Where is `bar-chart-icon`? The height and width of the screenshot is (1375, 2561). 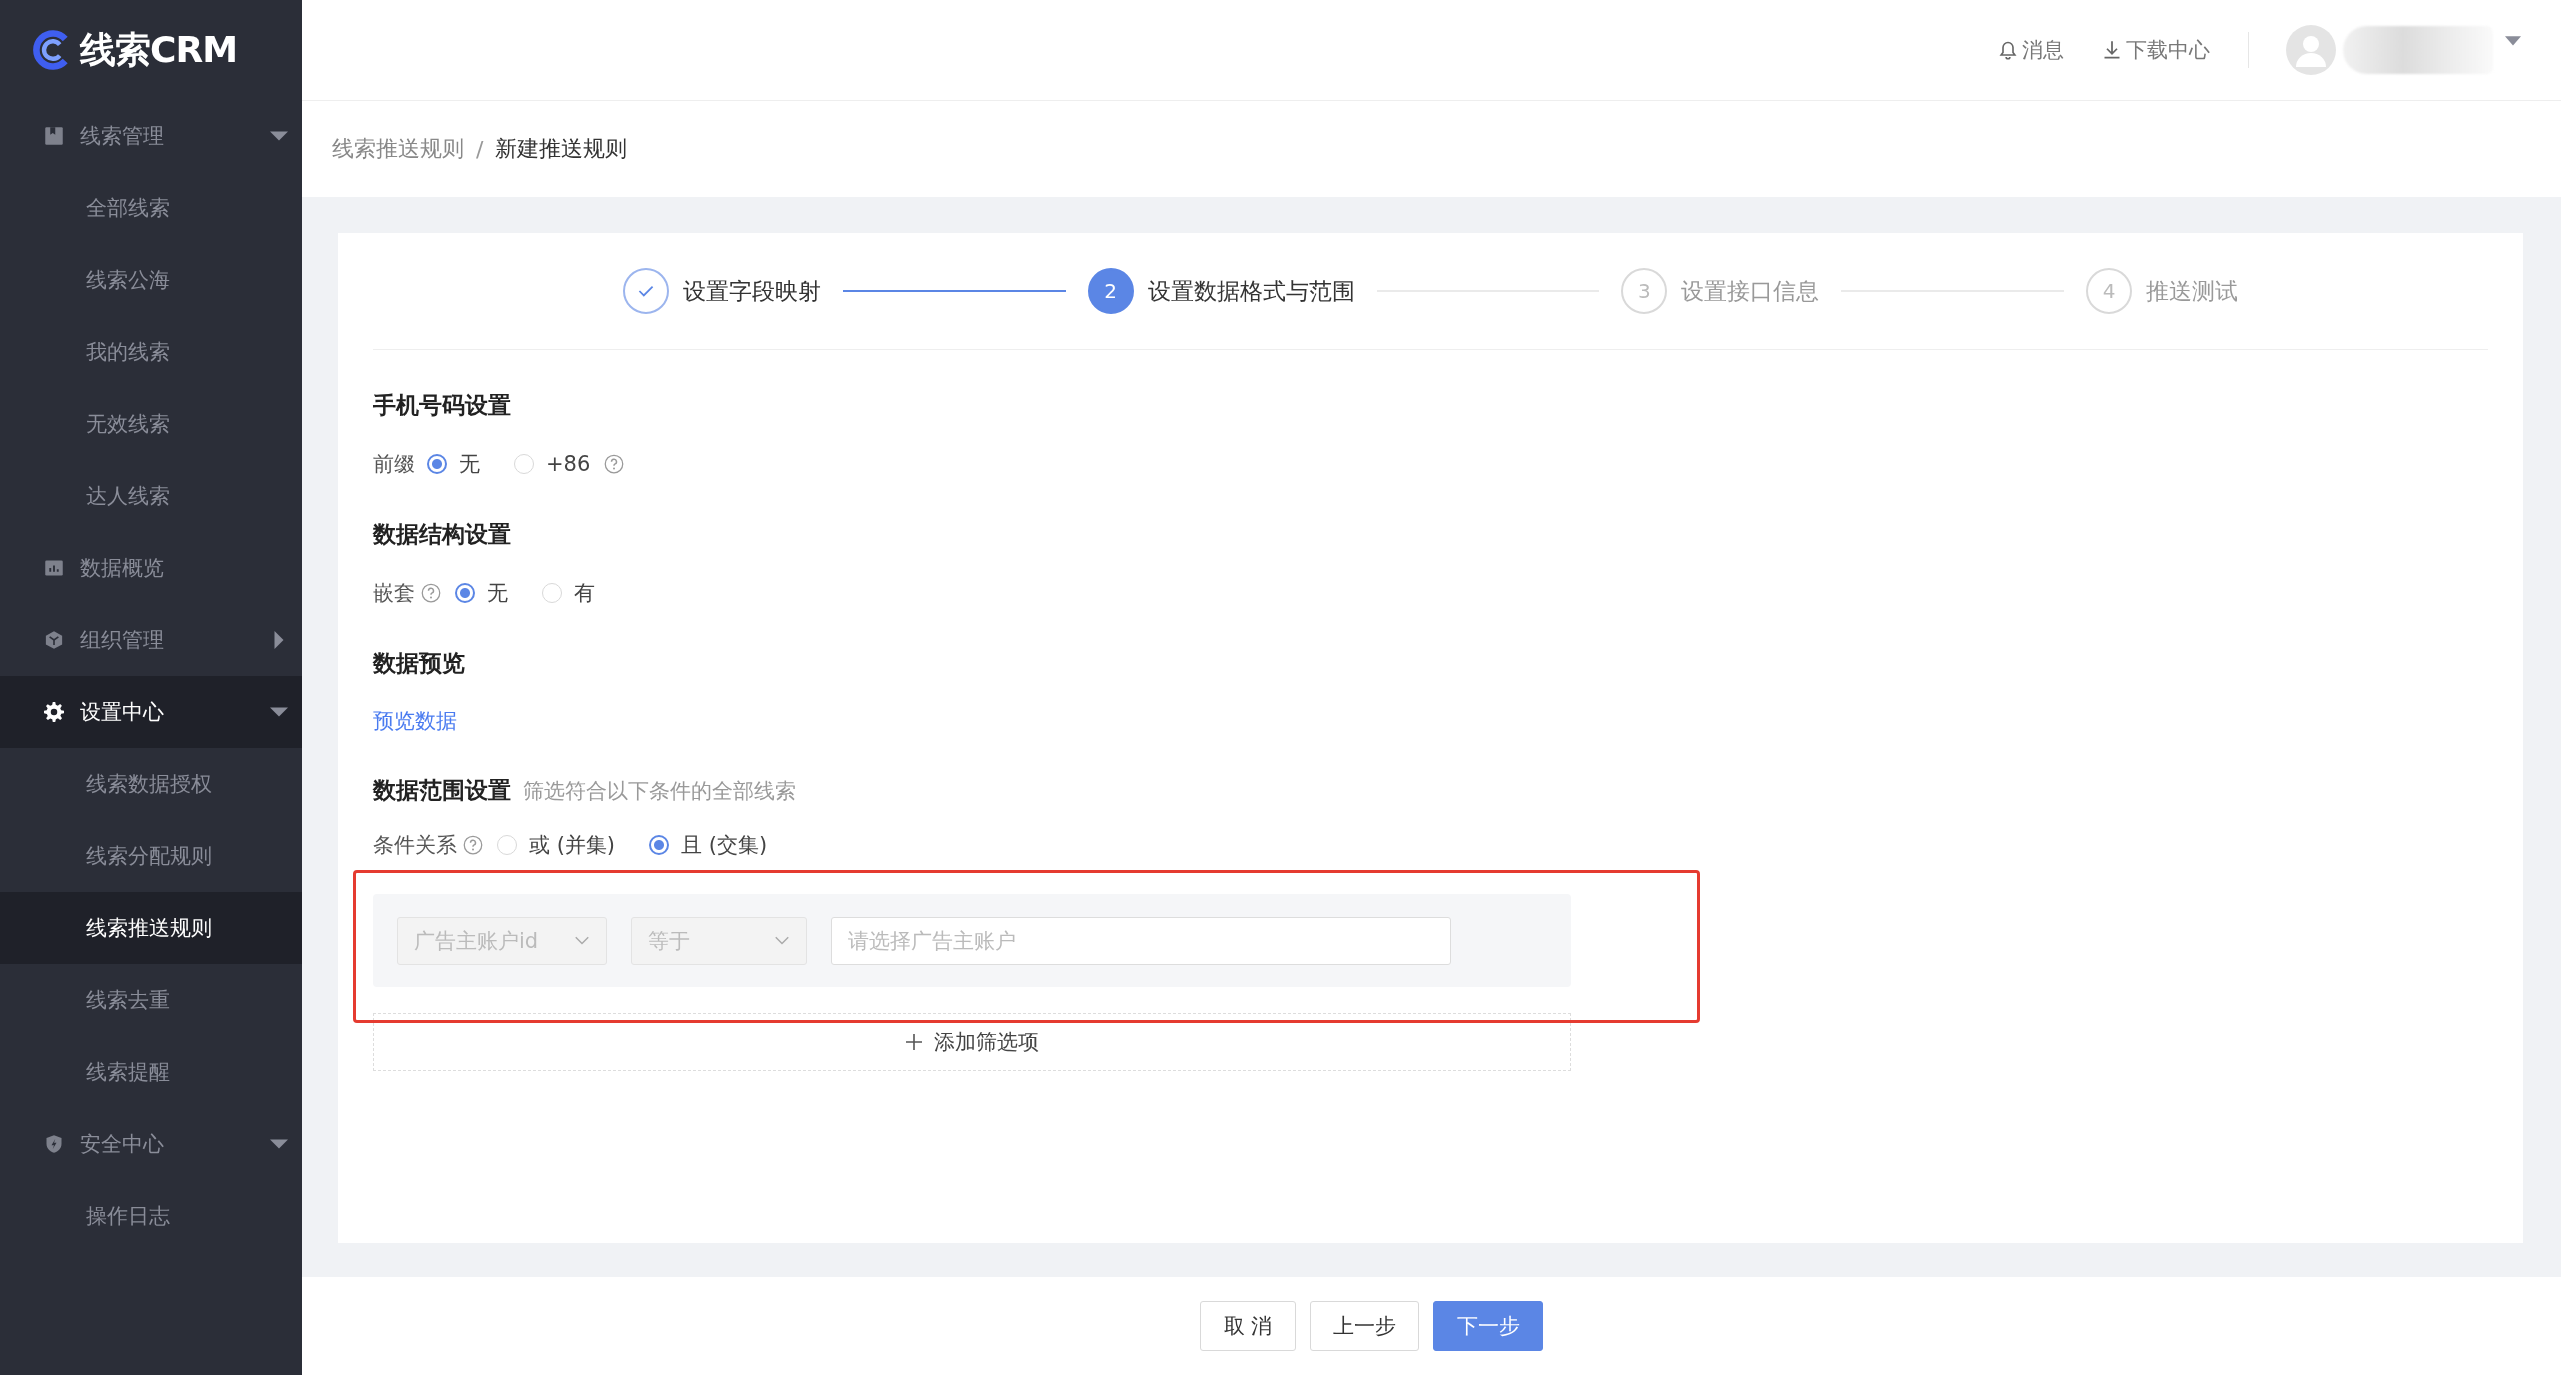 bar-chart-icon is located at coordinates (54, 568).